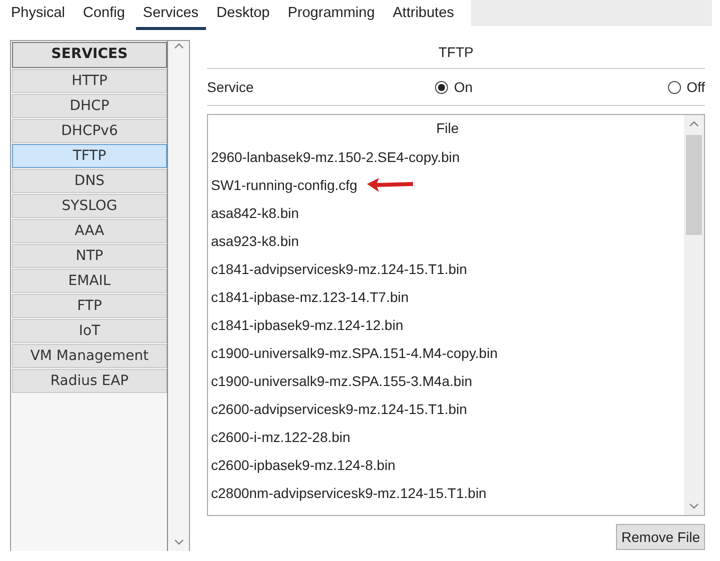  What do you see at coordinates (456, 54) in the screenshot?
I see `panel-title: TFTP` at bounding box center [456, 54].